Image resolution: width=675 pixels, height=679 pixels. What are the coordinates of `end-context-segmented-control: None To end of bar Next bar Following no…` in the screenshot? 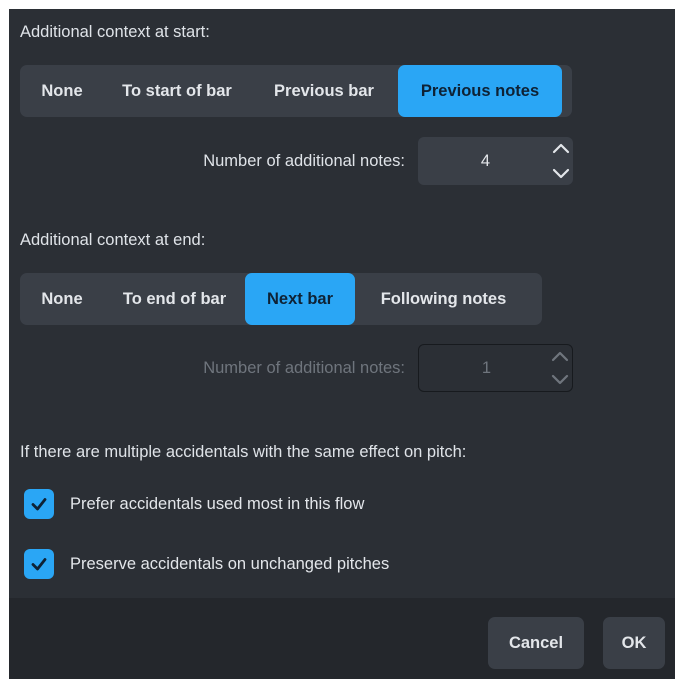 It's located at (281, 299).